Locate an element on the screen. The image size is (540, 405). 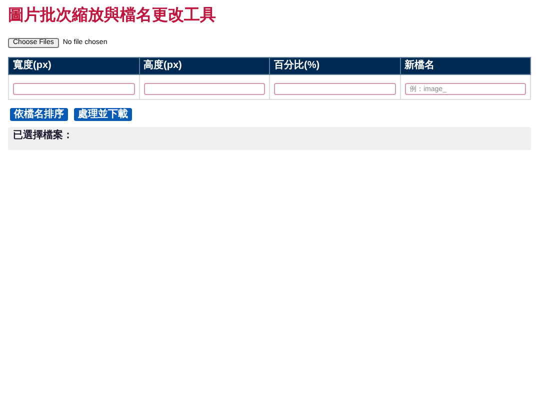
page-title: 圖片批次縮放與檔名更改工具 is located at coordinates (112, 16).